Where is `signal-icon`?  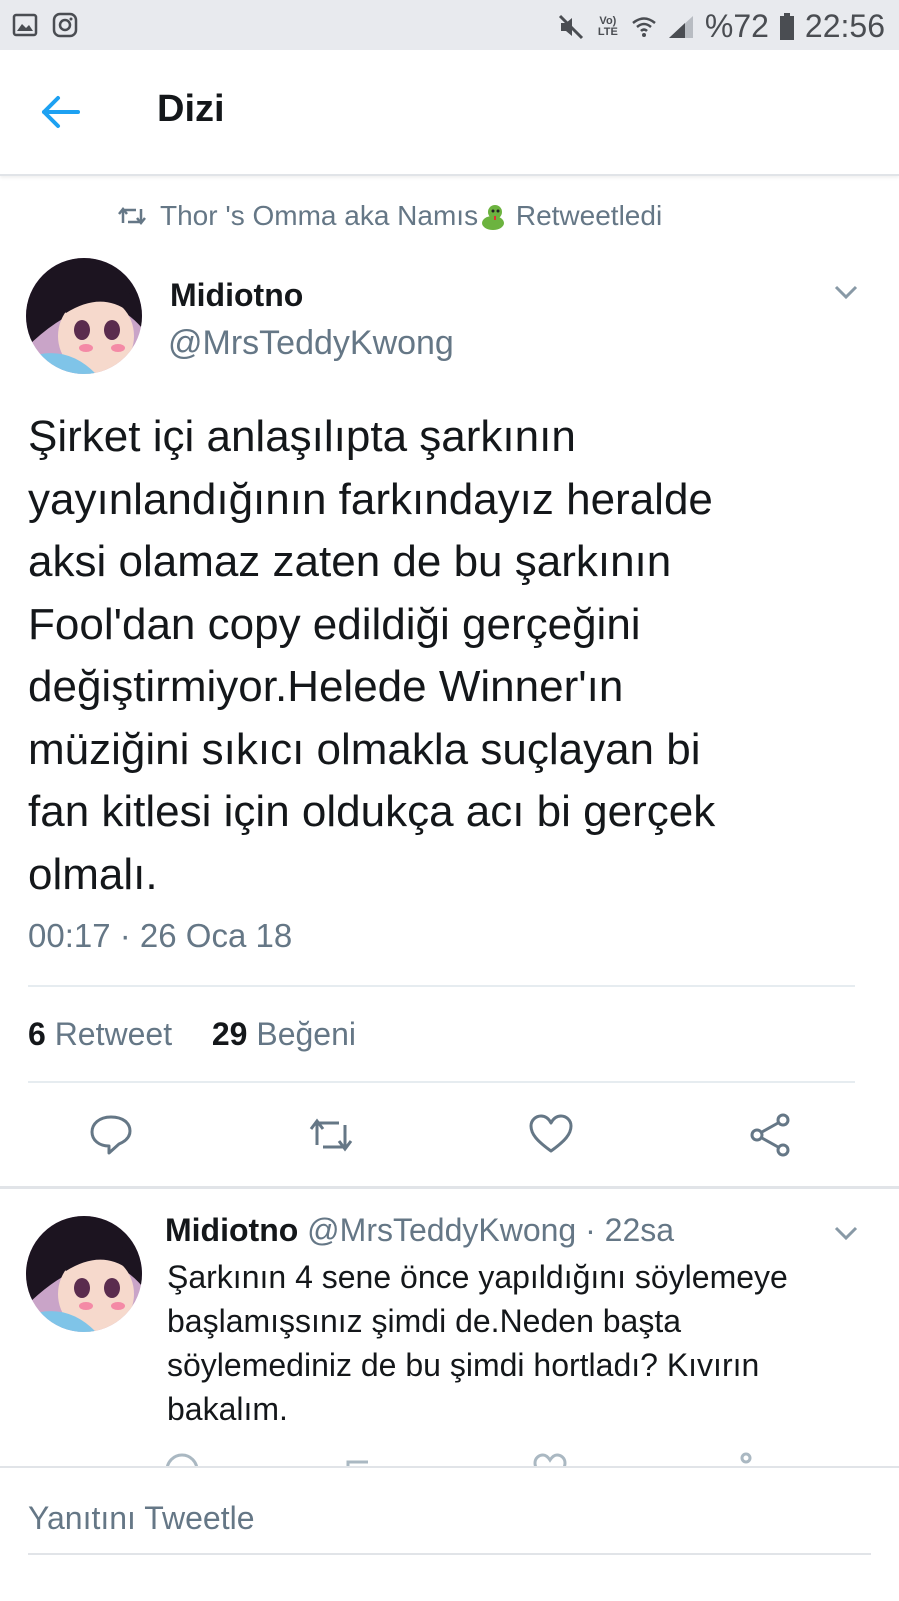
signal-icon is located at coordinates (680, 26).